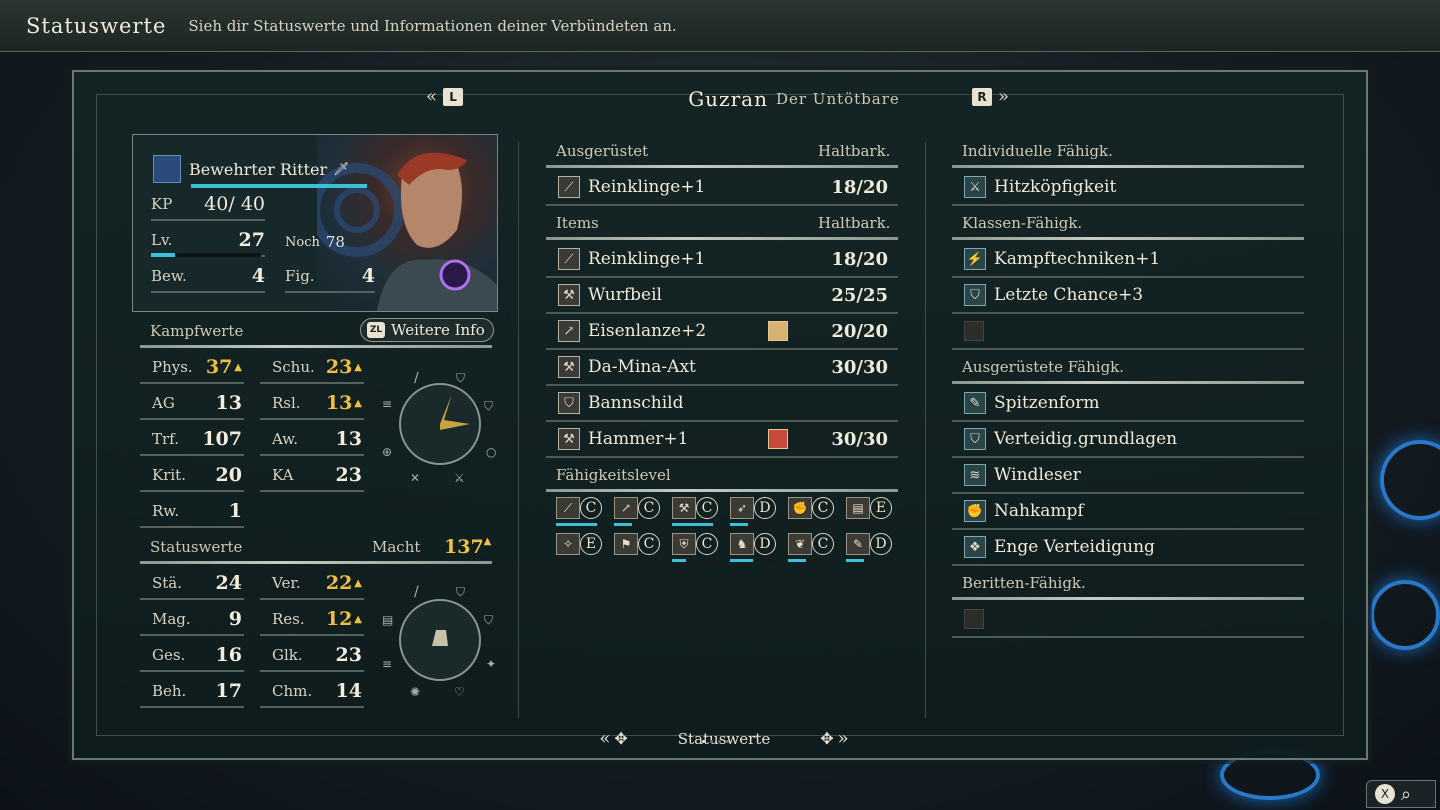 The height and width of the screenshot is (810, 1440). Describe the element at coordinates (1069, 295) in the screenshot. I see `skill-name: Letzte Chance+3` at that location.